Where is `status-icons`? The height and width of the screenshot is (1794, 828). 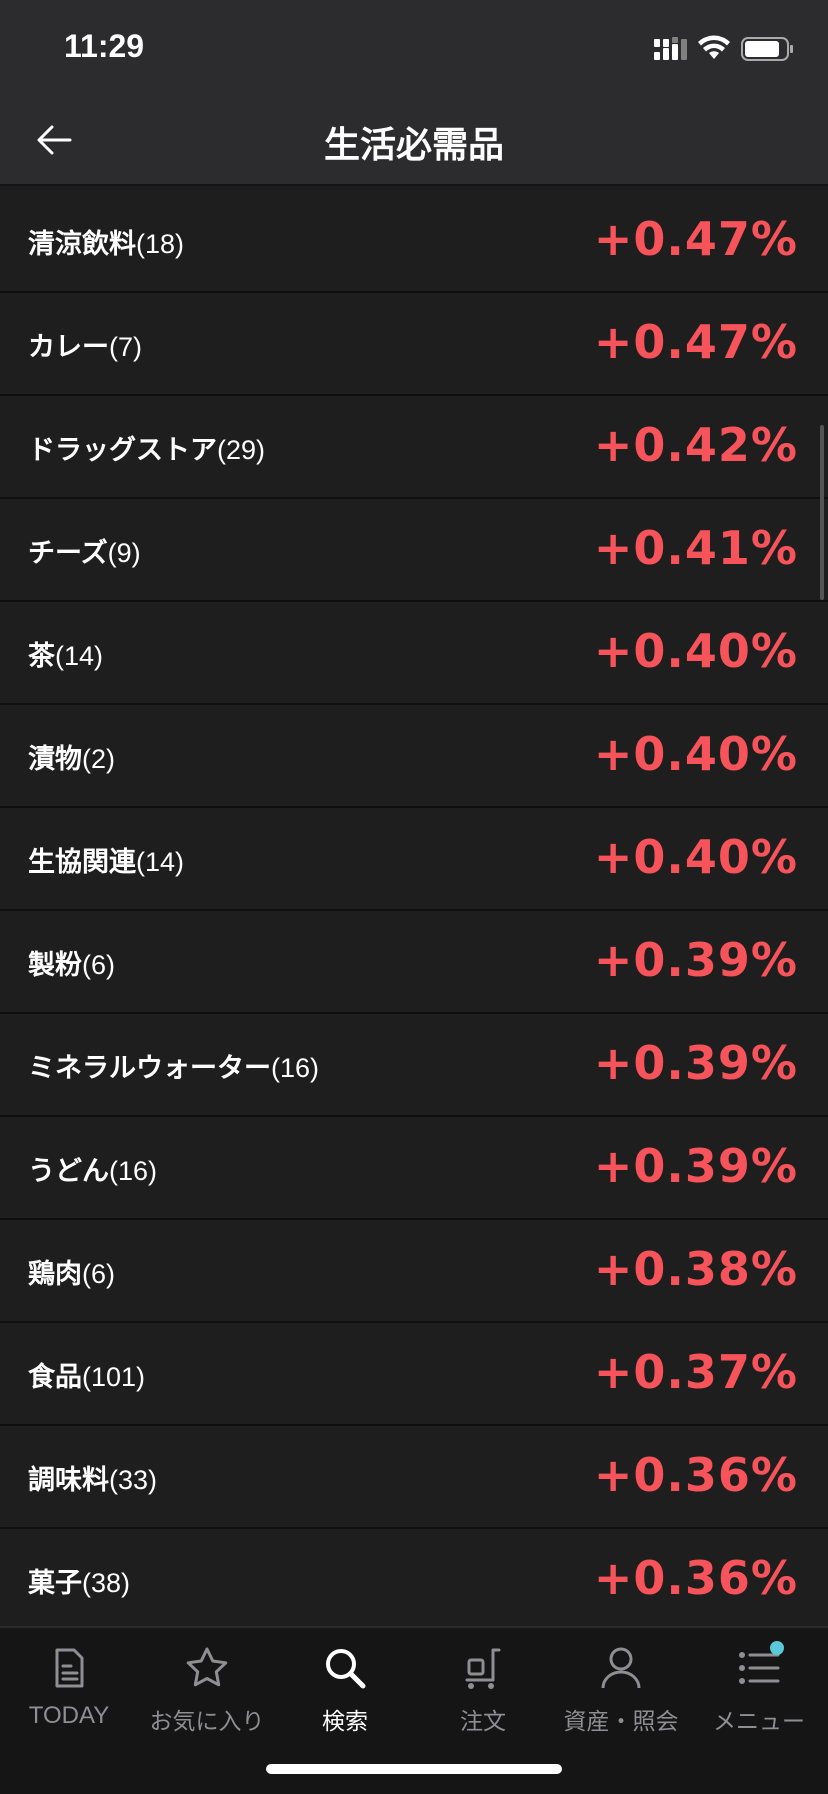 status-icons is located at coordinates (723, 48).